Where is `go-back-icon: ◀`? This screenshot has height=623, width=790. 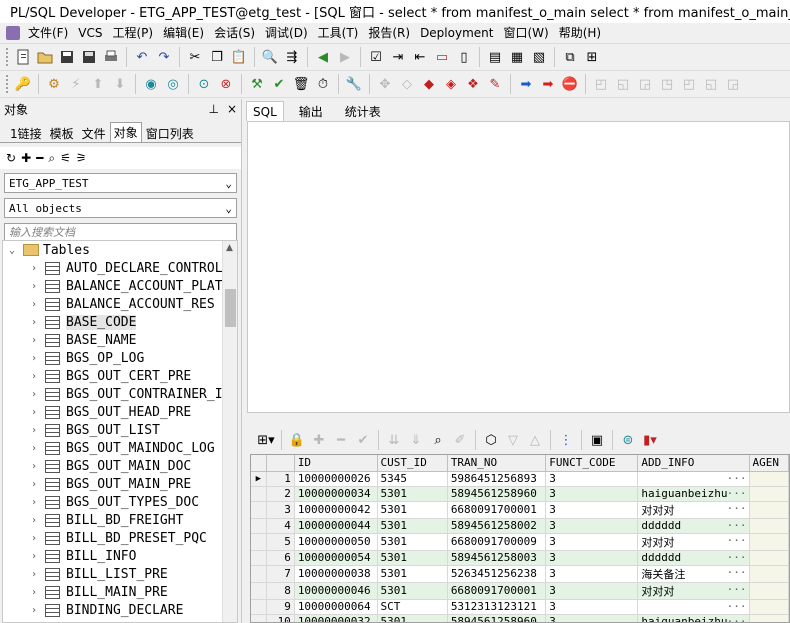
go-back-icon: ◀ is located at coordinates (323, 57).